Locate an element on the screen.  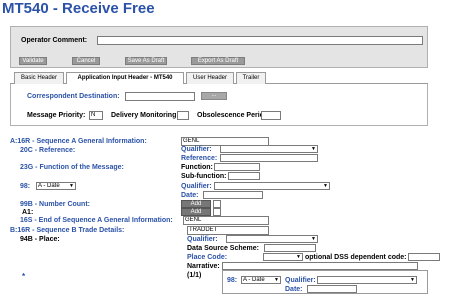
repeat-count: (1/1) is located at coordinates (194, 275).